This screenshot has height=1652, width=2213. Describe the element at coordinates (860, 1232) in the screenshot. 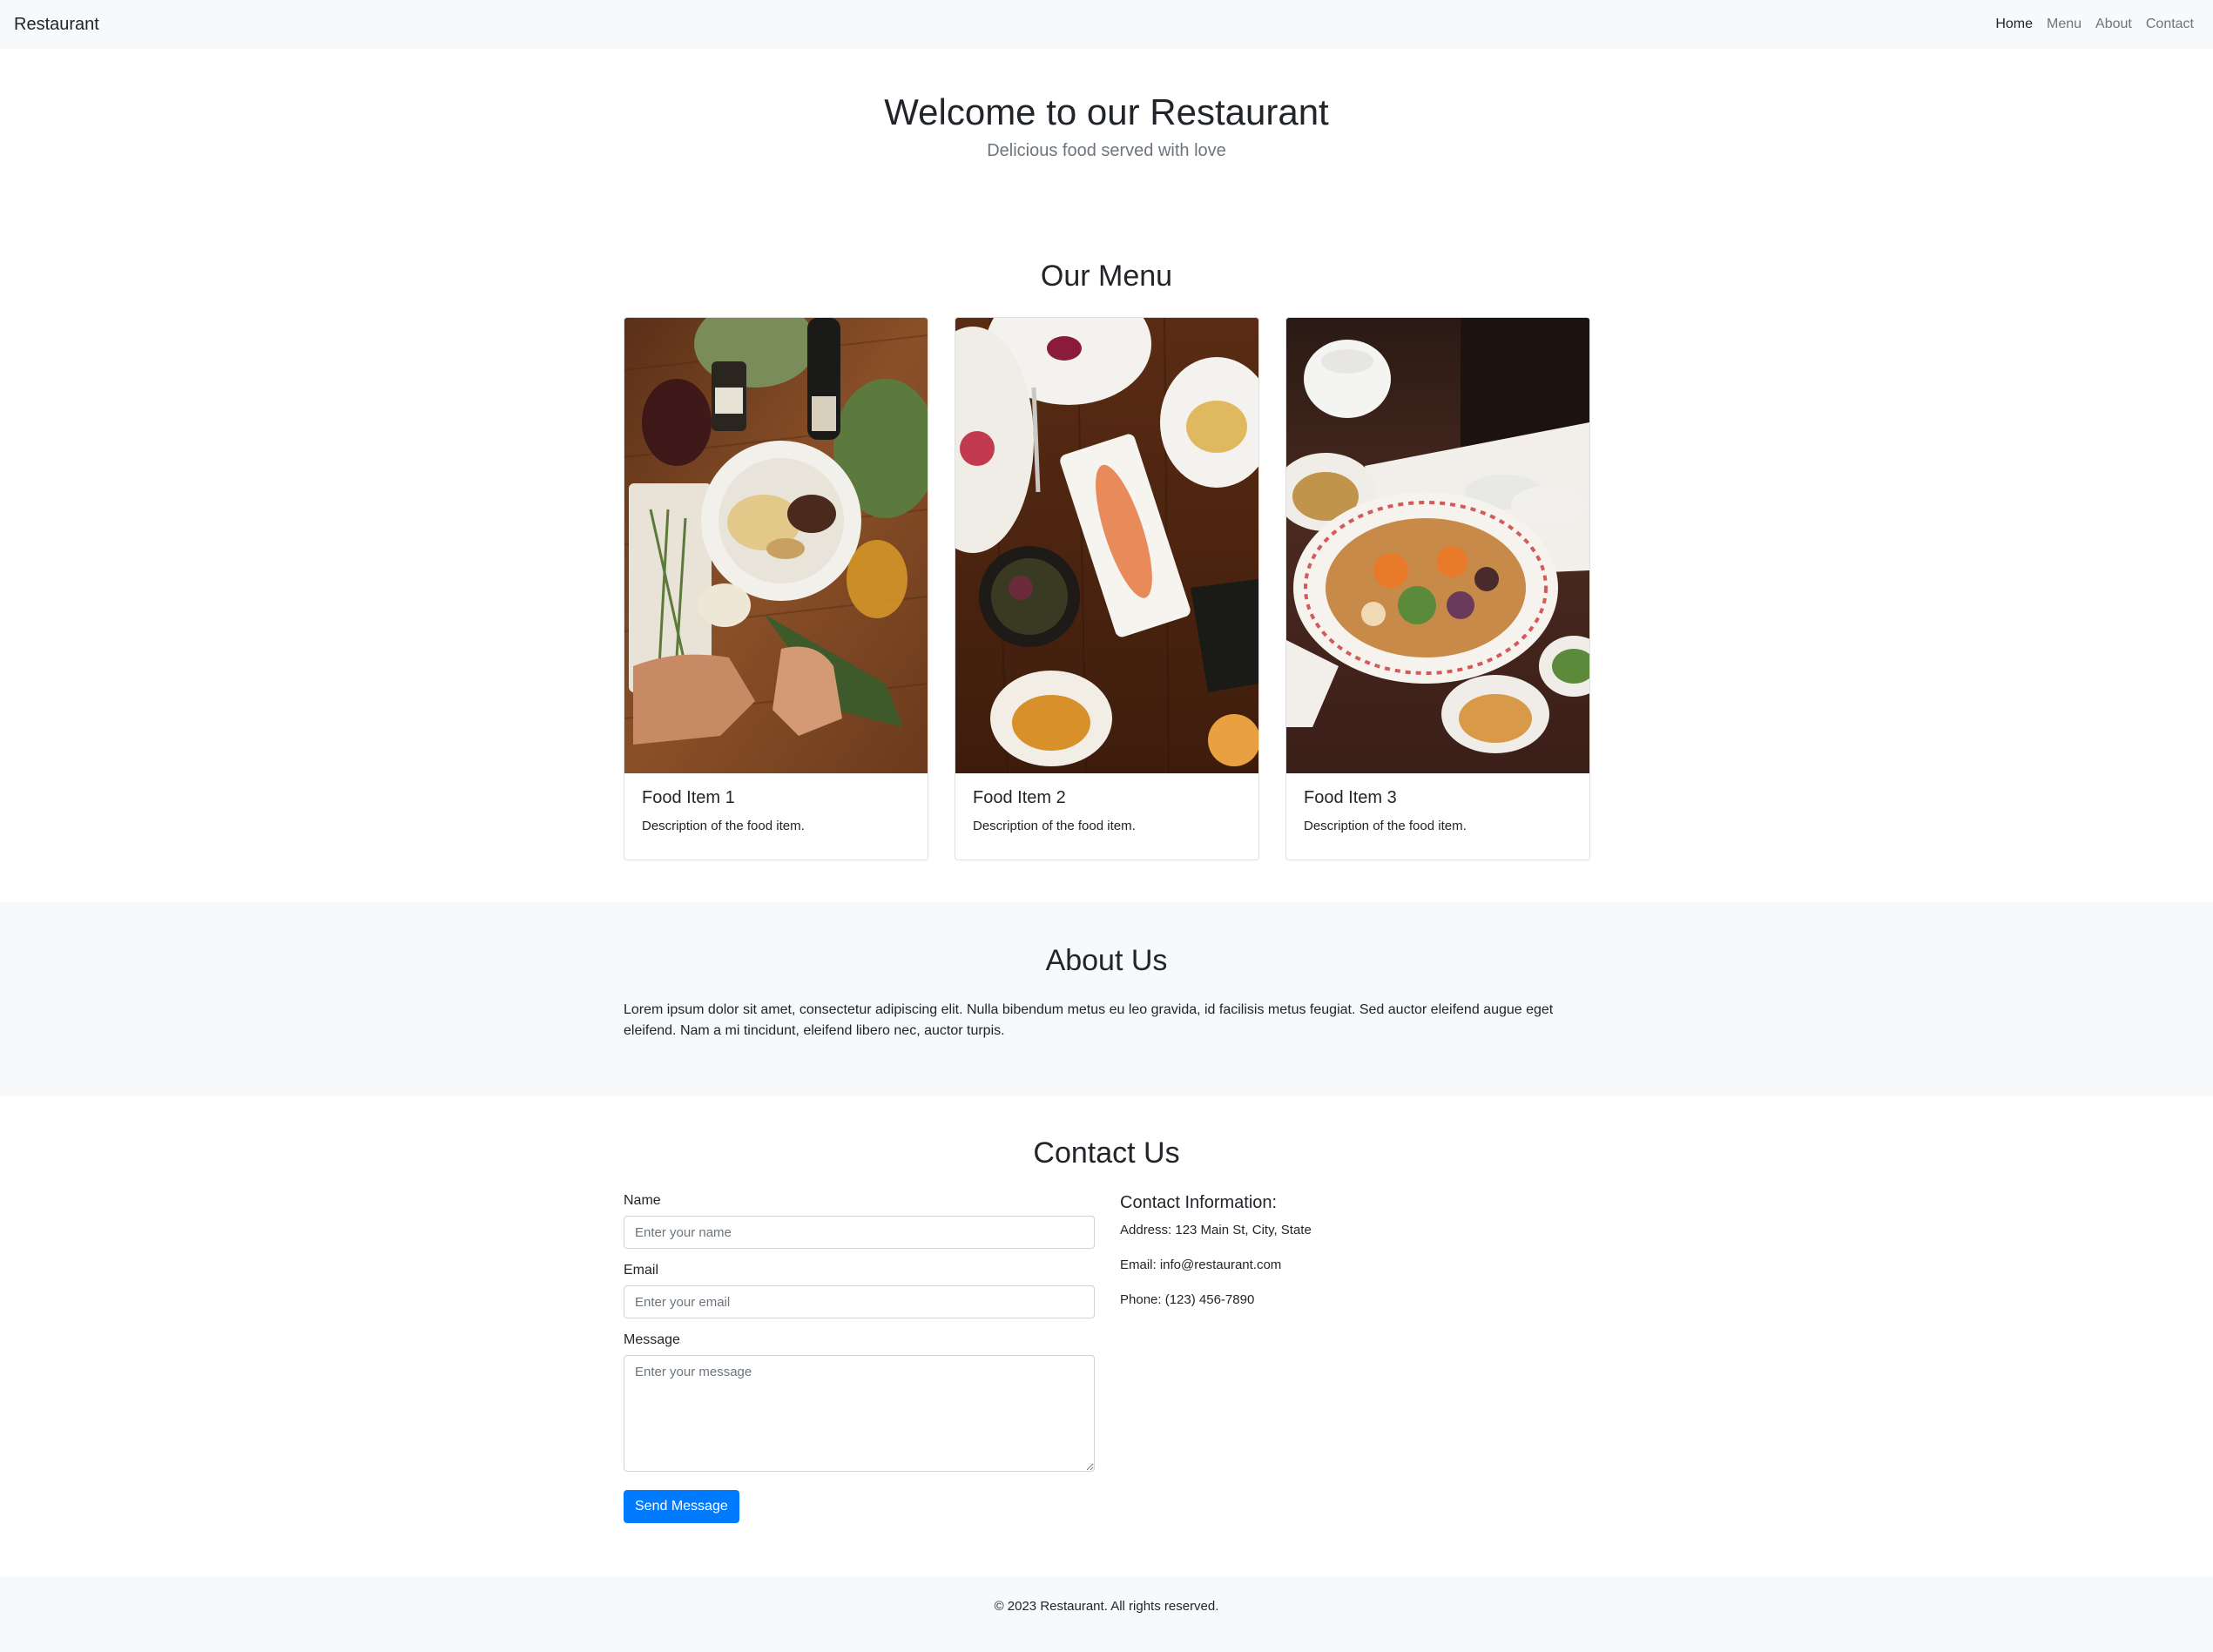

I see `name-input` at that location.